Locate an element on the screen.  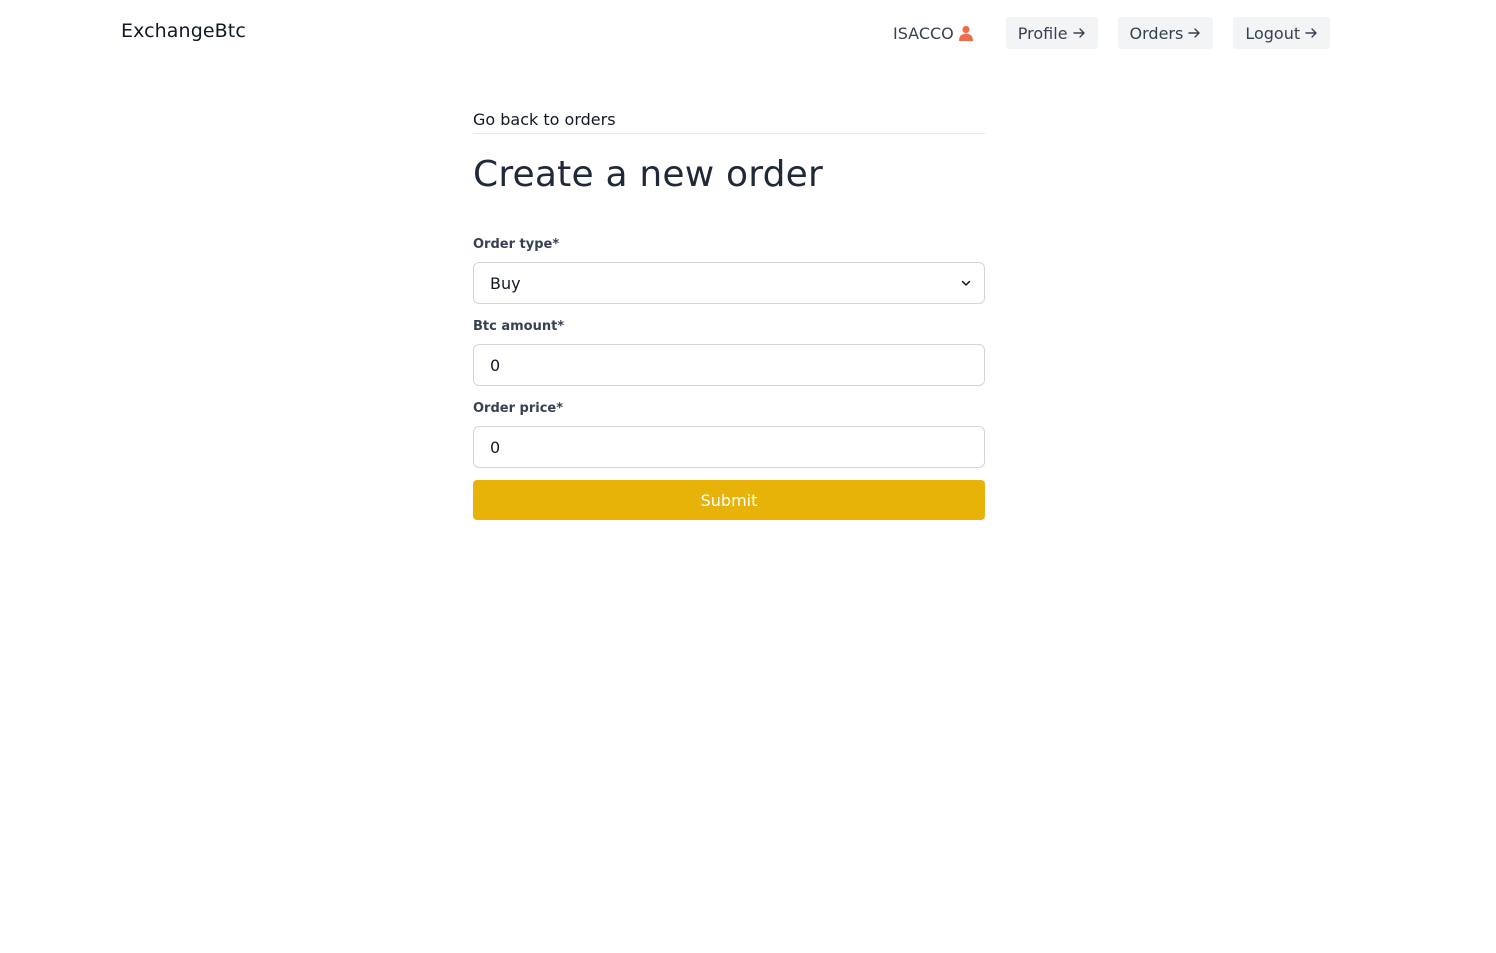
order-type-label: Order type* is located at coordinates (516, 244).